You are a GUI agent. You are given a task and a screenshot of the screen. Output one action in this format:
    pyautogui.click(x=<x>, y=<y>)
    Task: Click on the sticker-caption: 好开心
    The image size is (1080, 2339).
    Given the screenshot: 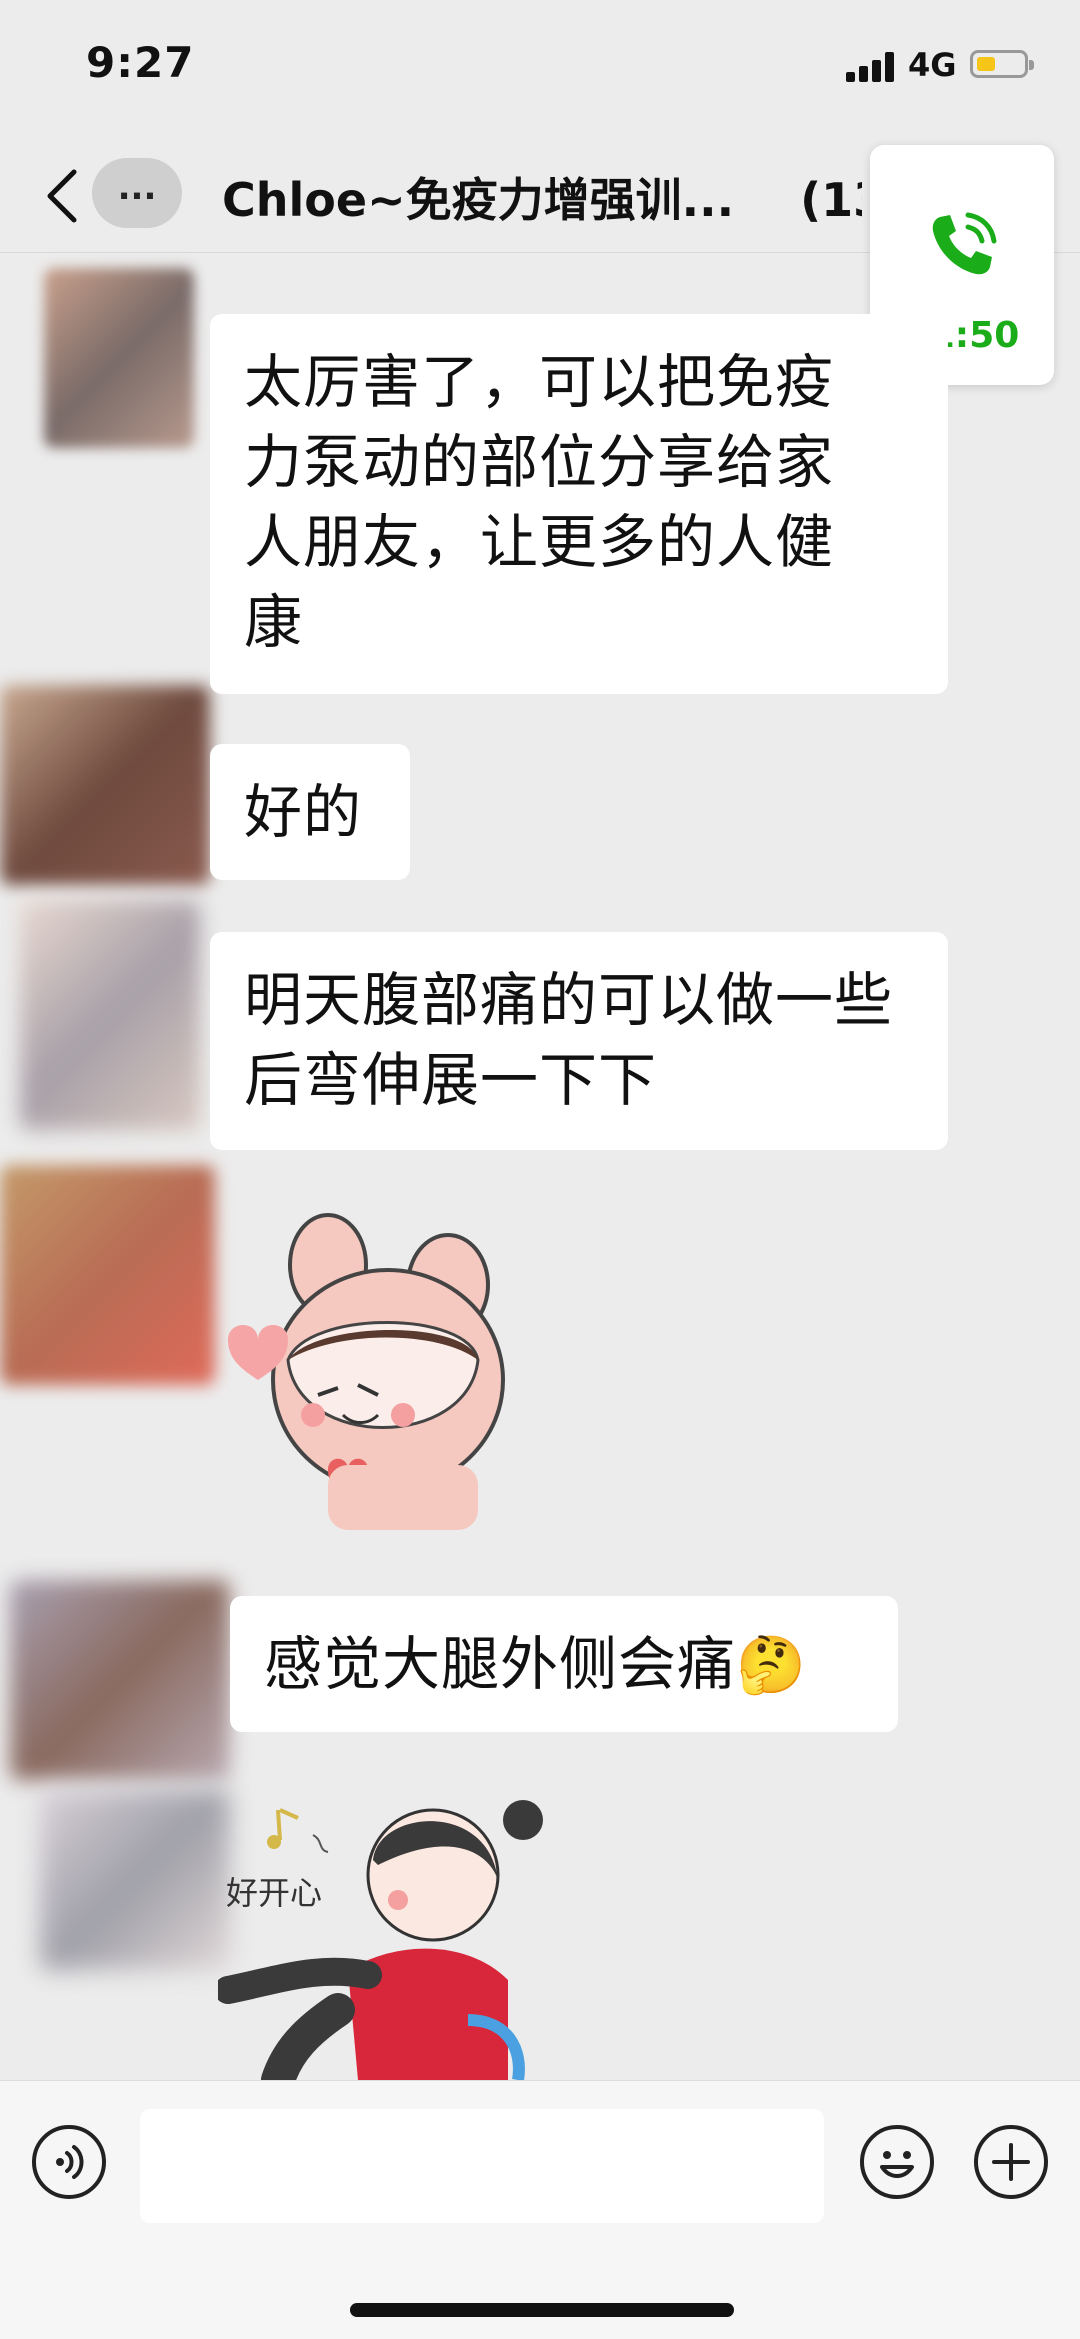 What is the action you would take?
    pyautogui.click(x=274, y=1893)
    